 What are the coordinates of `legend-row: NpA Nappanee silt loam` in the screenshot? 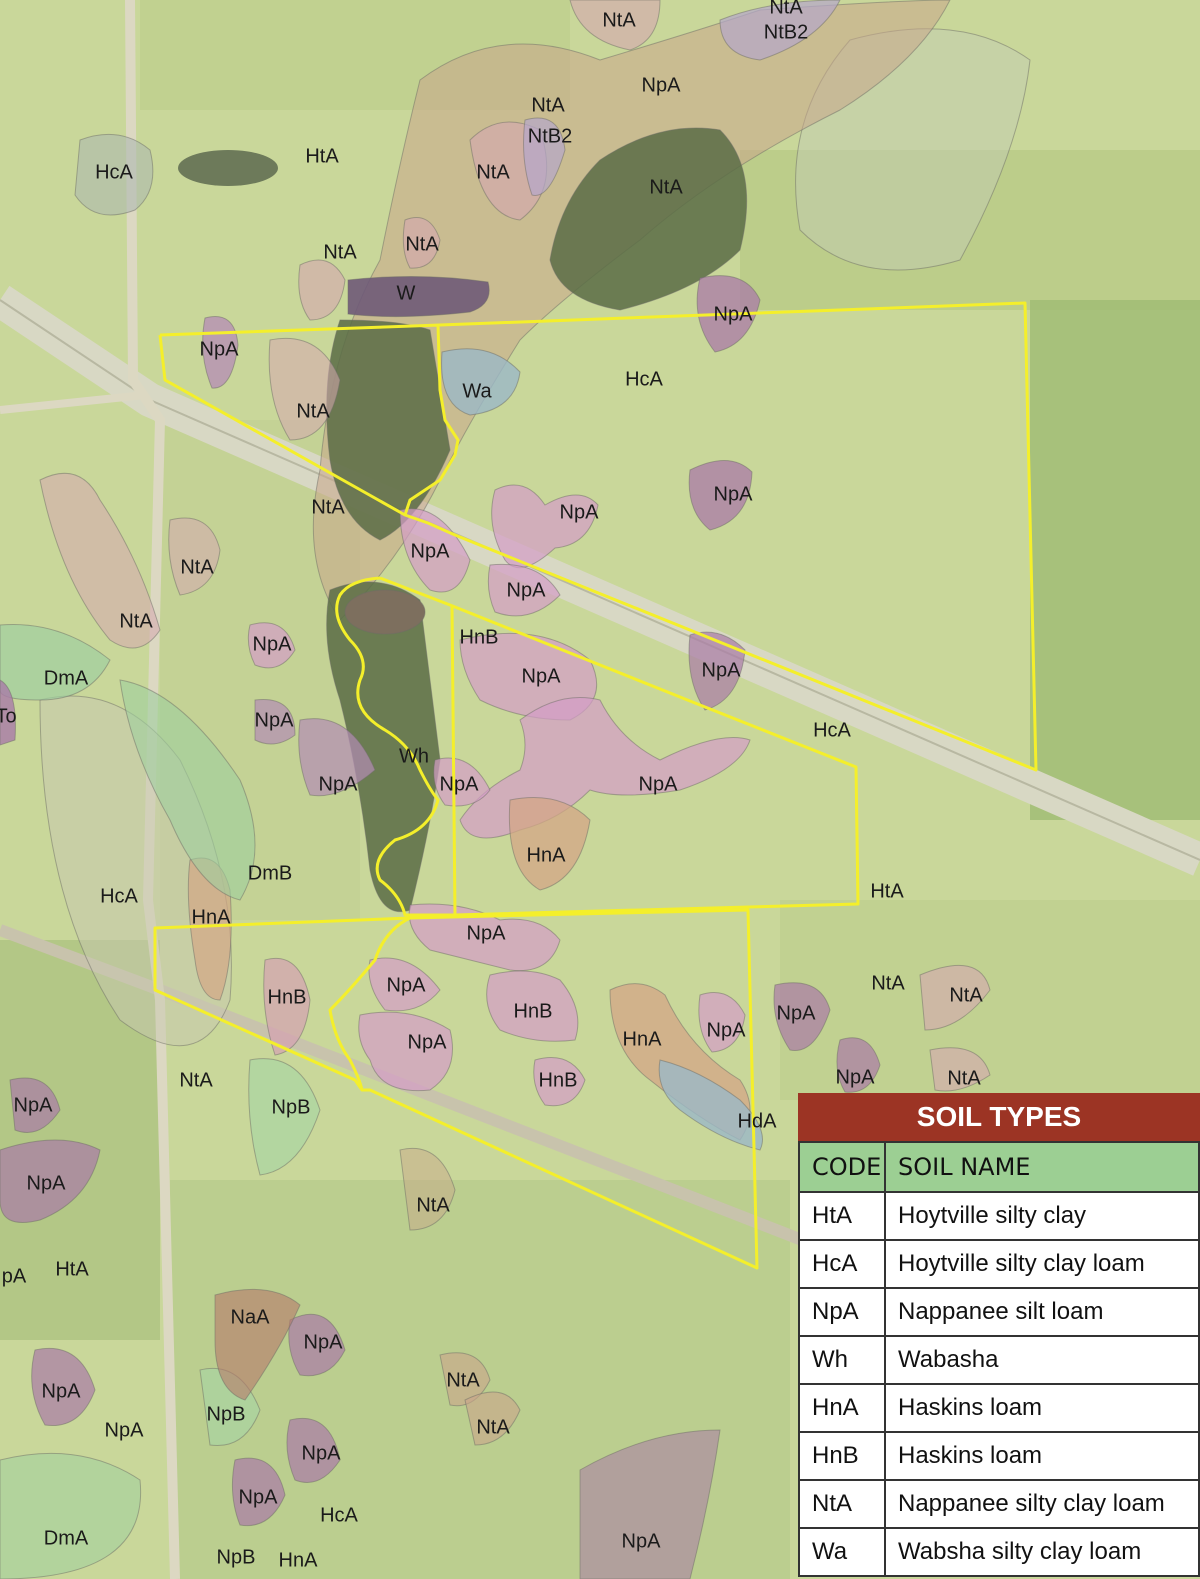 It's located at (999, 1312).